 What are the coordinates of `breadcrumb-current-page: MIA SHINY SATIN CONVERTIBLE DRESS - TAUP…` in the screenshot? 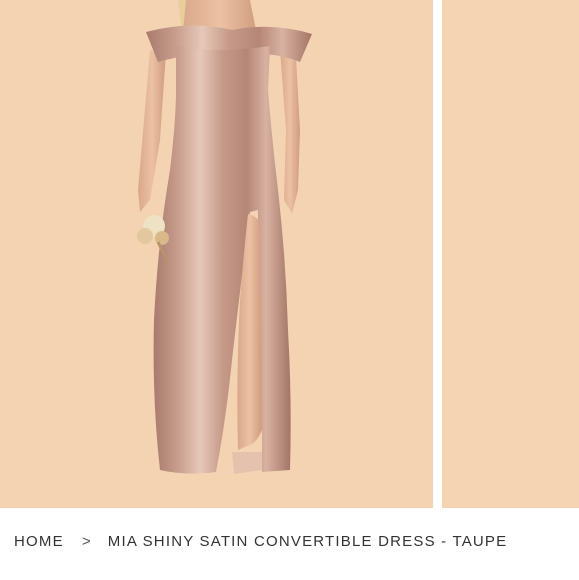 It's located at (307, 541).